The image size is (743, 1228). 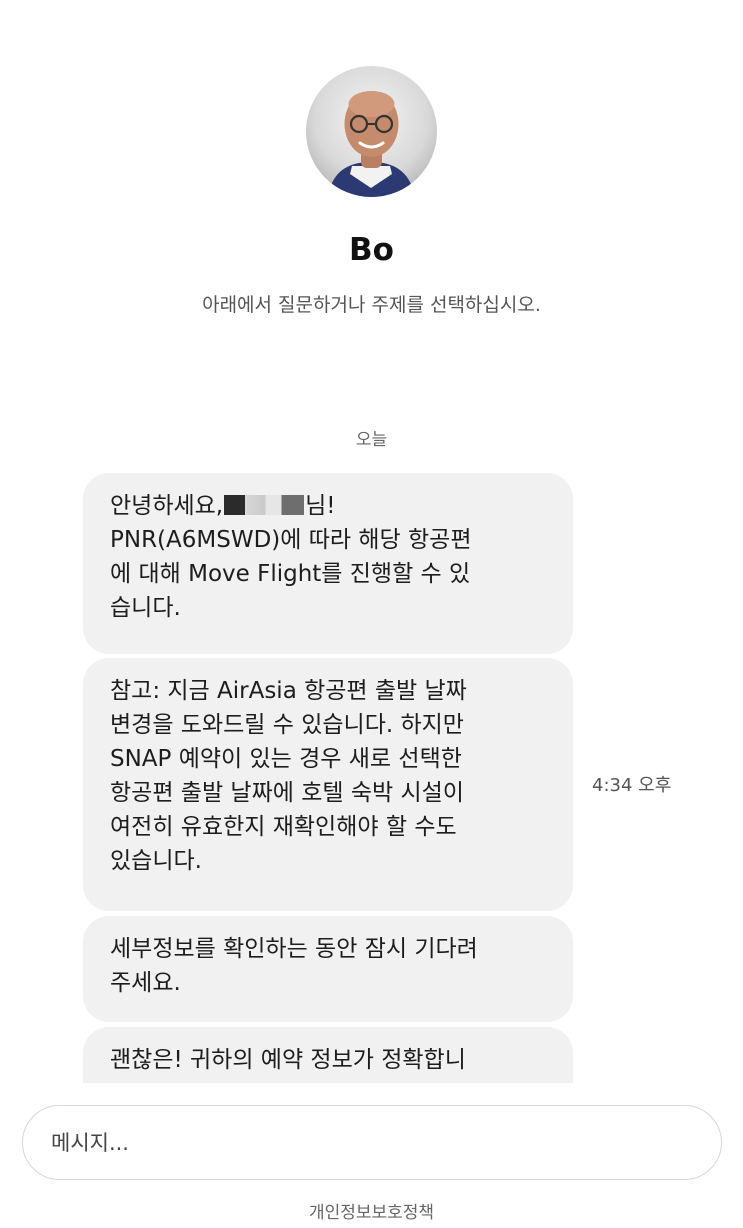 What do you see at coordinates (145, 983) in the screenshot?
I see `message-line: 주세요.` at bounding box center [145, 983].